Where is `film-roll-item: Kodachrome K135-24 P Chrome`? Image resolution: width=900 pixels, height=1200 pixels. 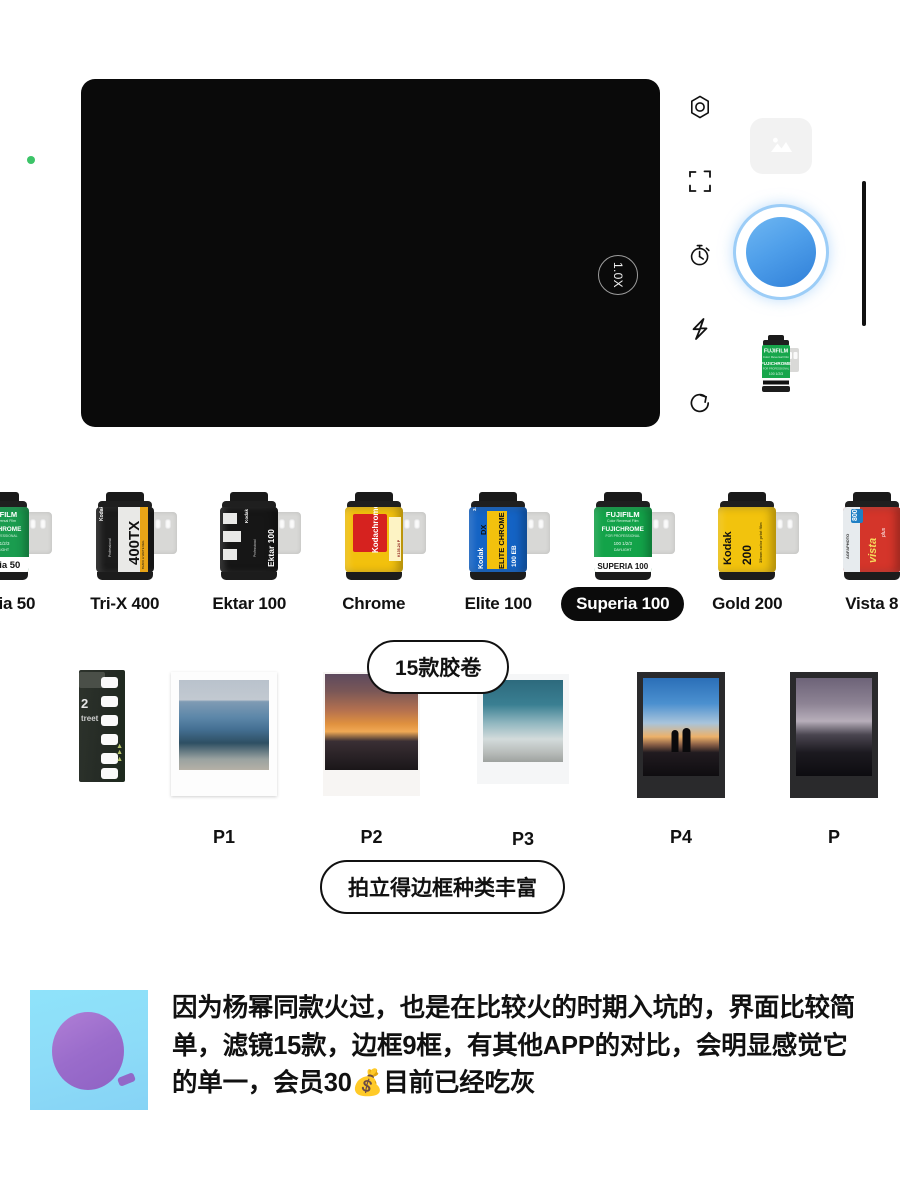
film-roll-item: Kodachrome K135-24 P Chrome is located at coordinates (374, 547).